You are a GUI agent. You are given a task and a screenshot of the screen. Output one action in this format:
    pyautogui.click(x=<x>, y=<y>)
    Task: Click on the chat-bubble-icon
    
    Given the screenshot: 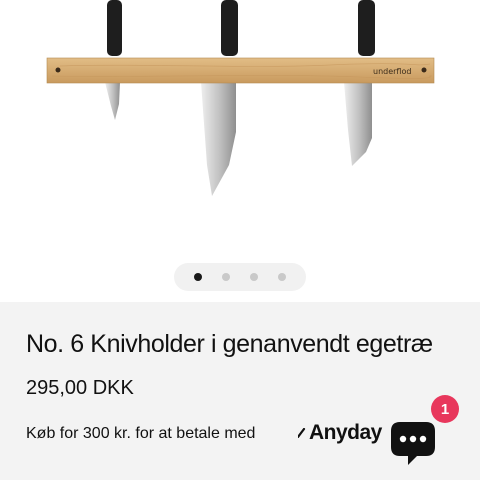 What is the action you would take?
    pyautogui.click(x=413, y=443)
    